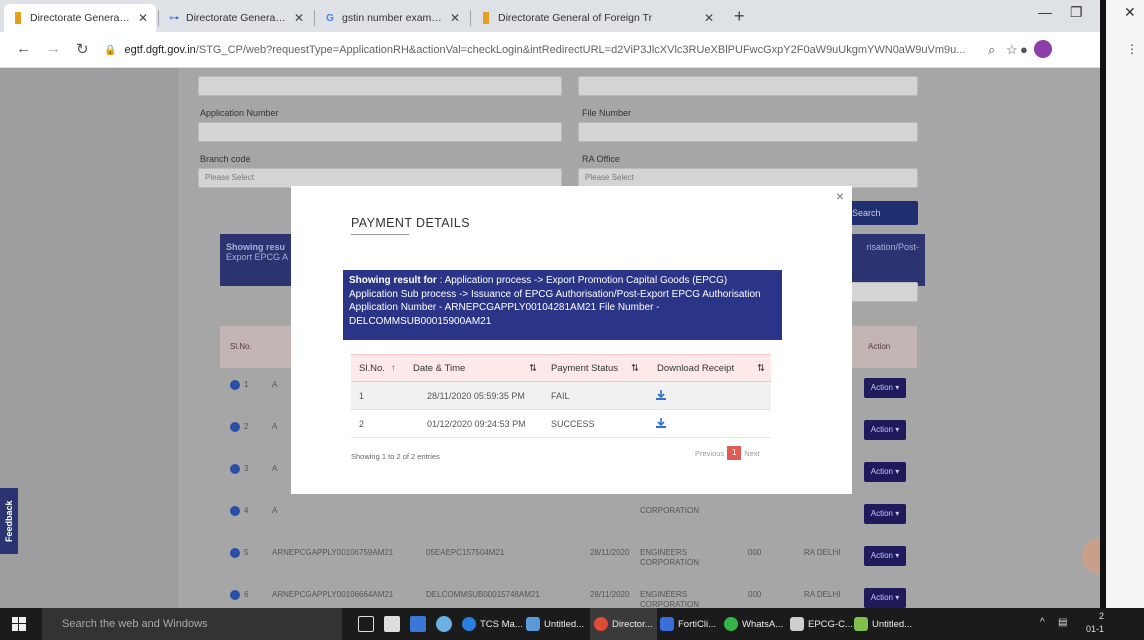 The width and height of the screenshot is (1144, 640). I want to click on profile-avatar, so click(1043, 49).